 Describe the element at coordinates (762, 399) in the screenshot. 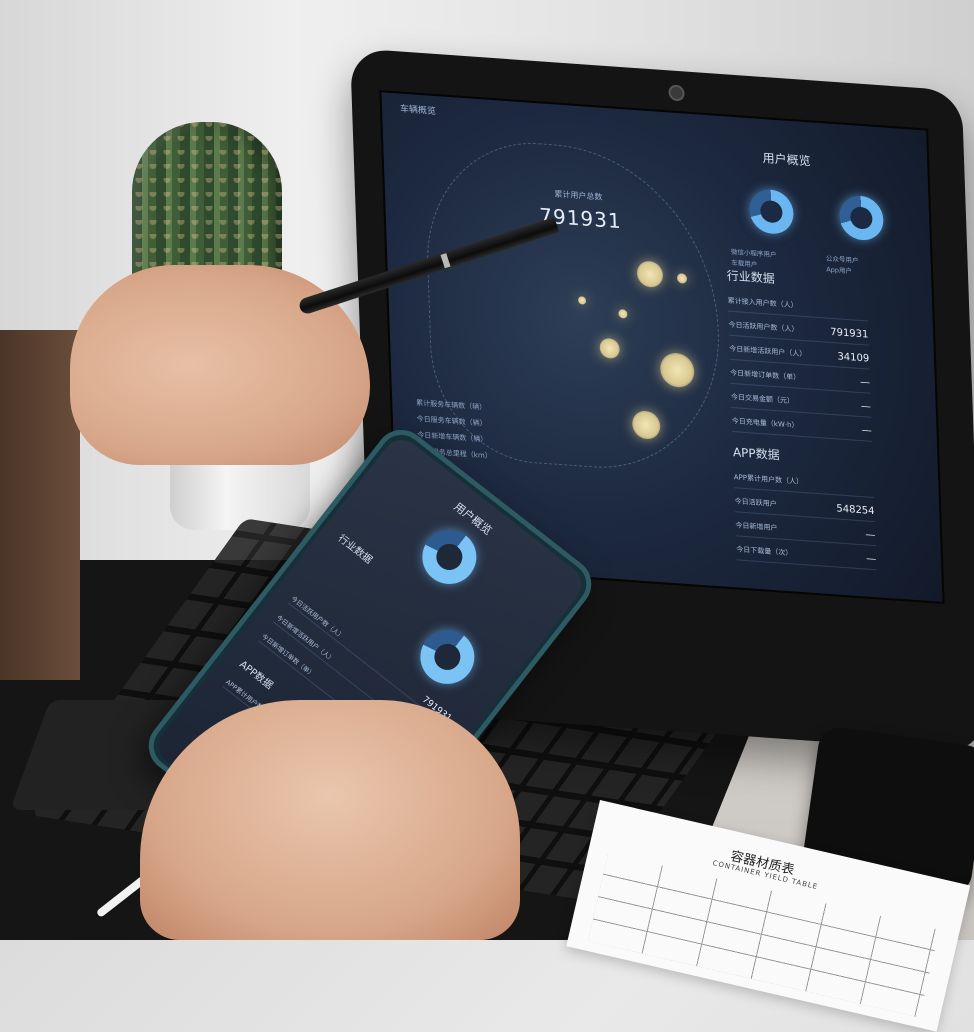

I see `row-label: 今日交易金额（元）` at that location.